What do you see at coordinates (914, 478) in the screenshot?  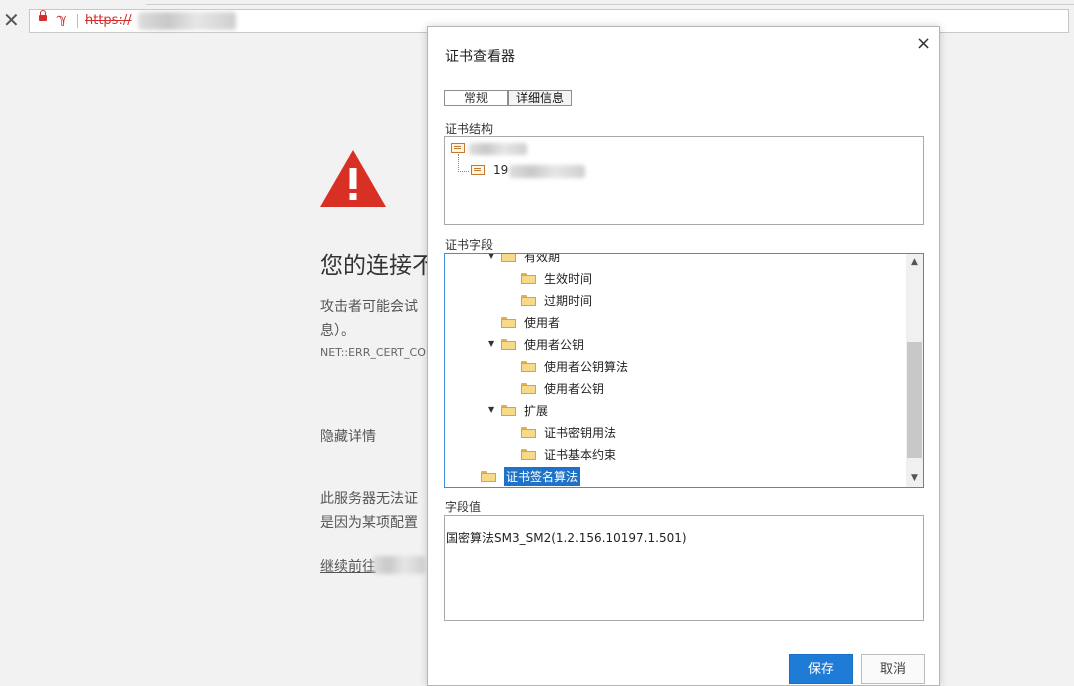 I see `scroll-down-icon: ▼` at bounding box center [914, 478].